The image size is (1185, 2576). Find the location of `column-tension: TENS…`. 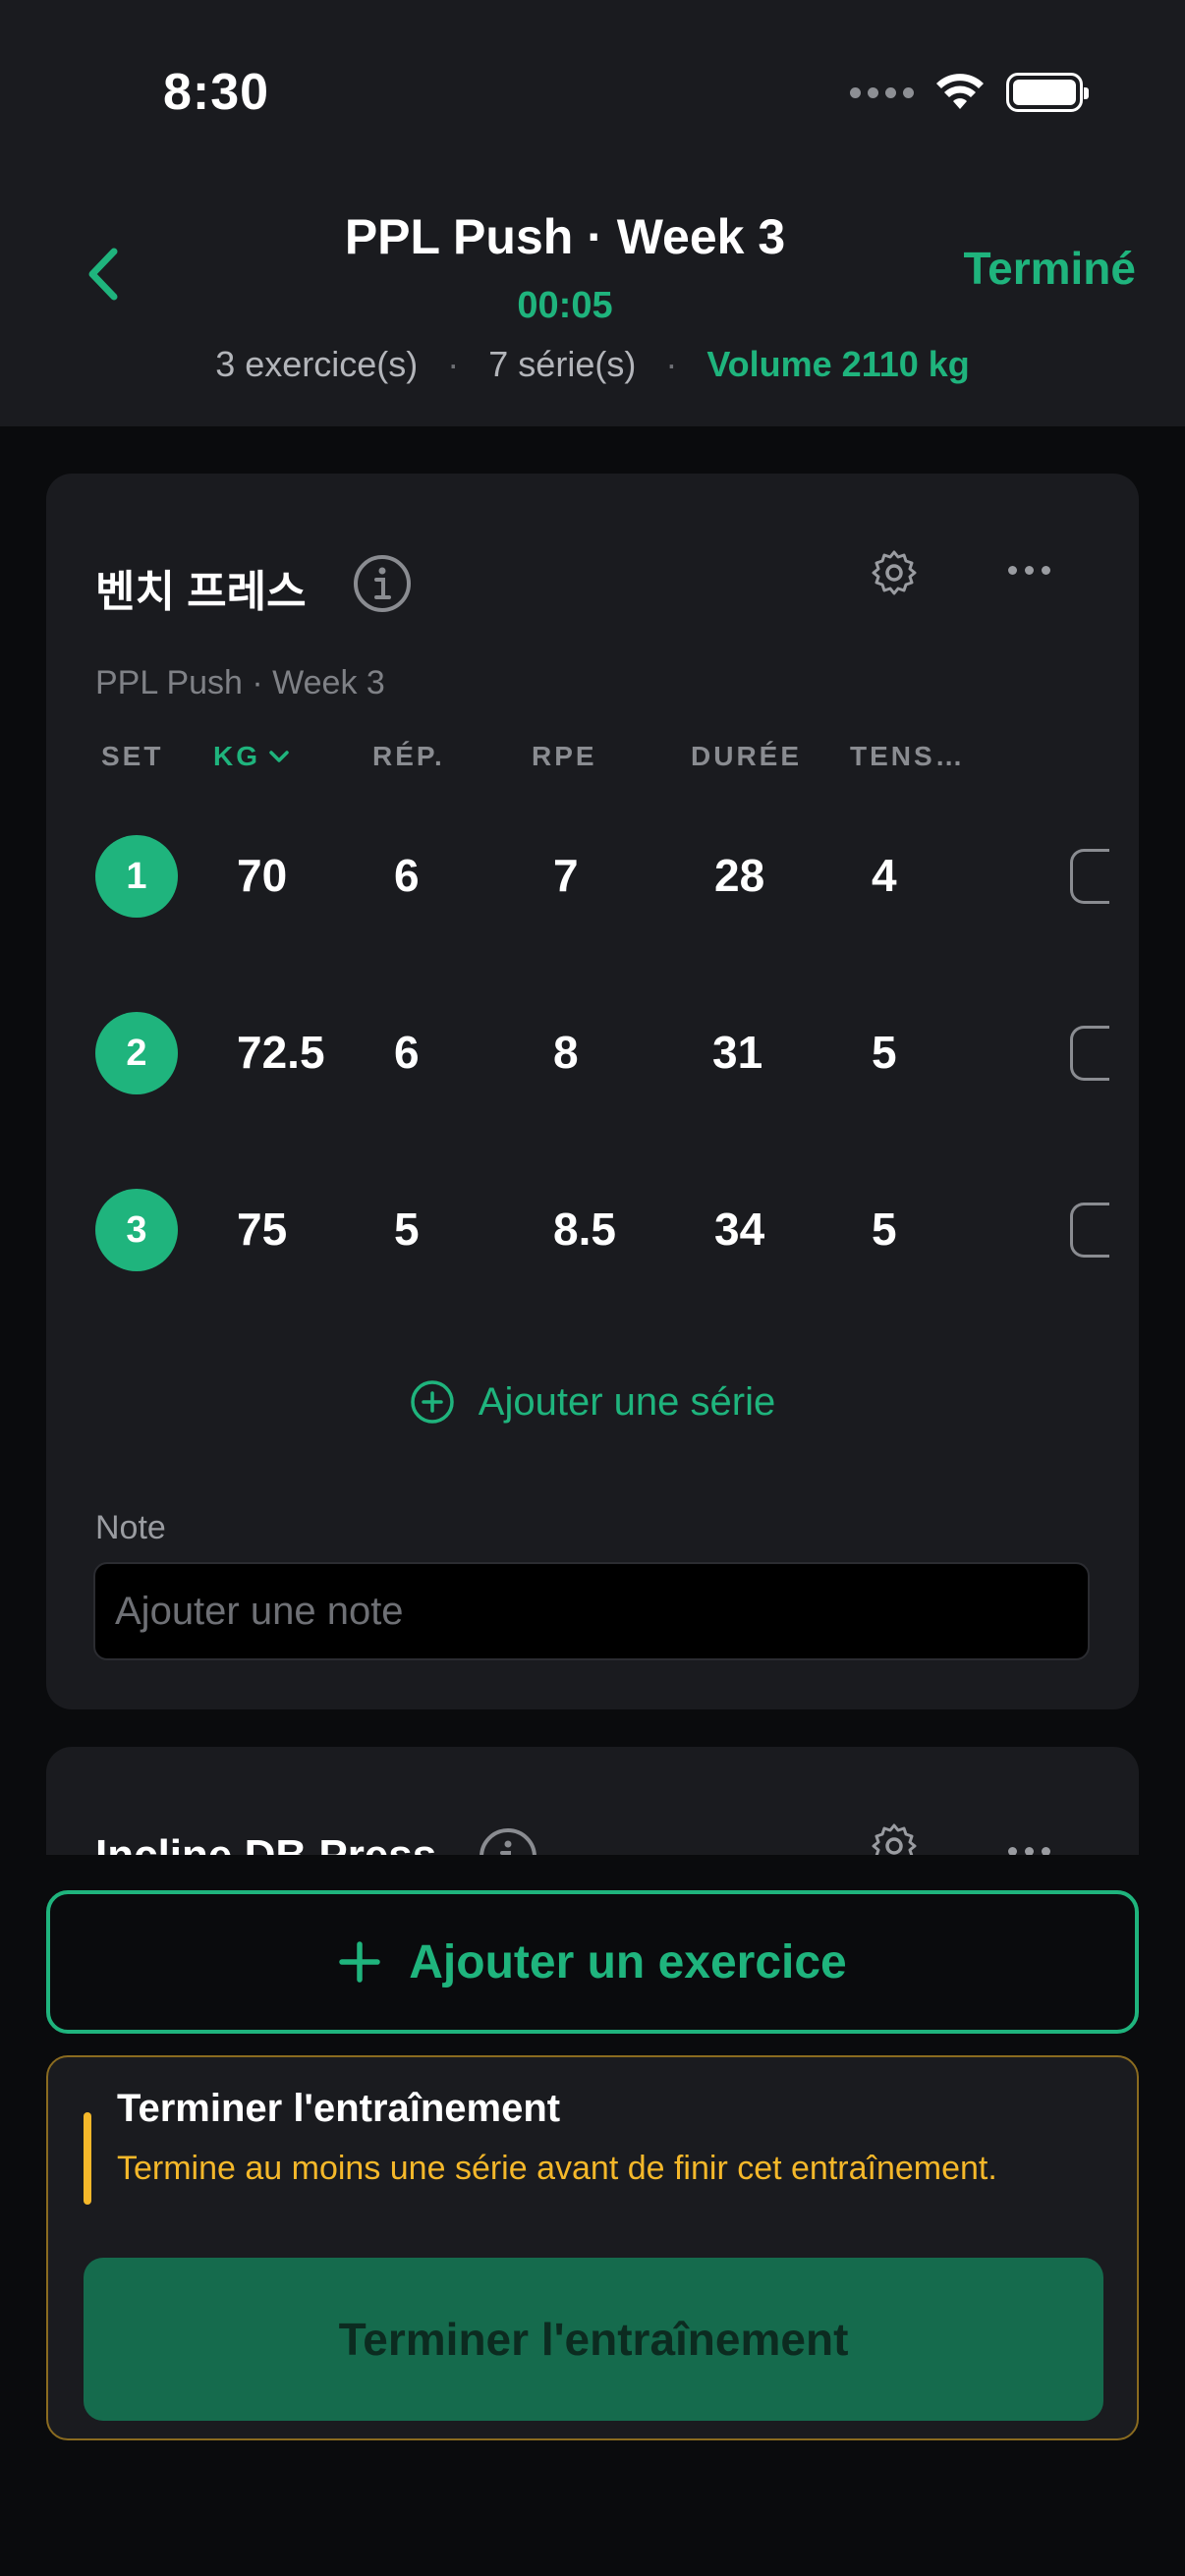

column-tension: TENS… is located at coordinates (908, 756).